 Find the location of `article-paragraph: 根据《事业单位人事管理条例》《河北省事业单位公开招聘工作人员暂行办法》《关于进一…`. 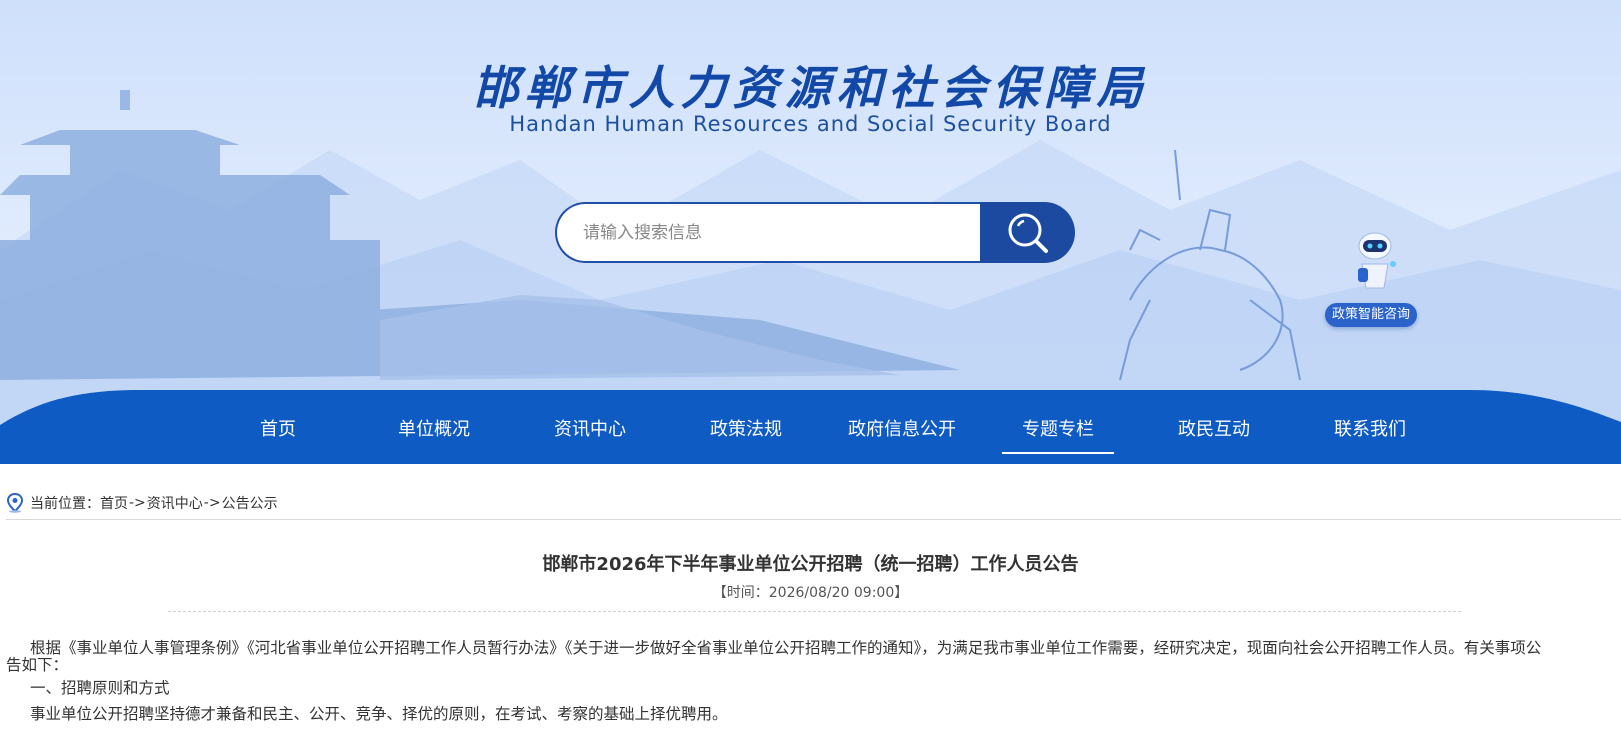

article-paragraph: 根据《事业单位人事管理条例》《河北省事业单位公开招聘工作人员暂行办法》《关于进一… is located at coordinates (786, 648).